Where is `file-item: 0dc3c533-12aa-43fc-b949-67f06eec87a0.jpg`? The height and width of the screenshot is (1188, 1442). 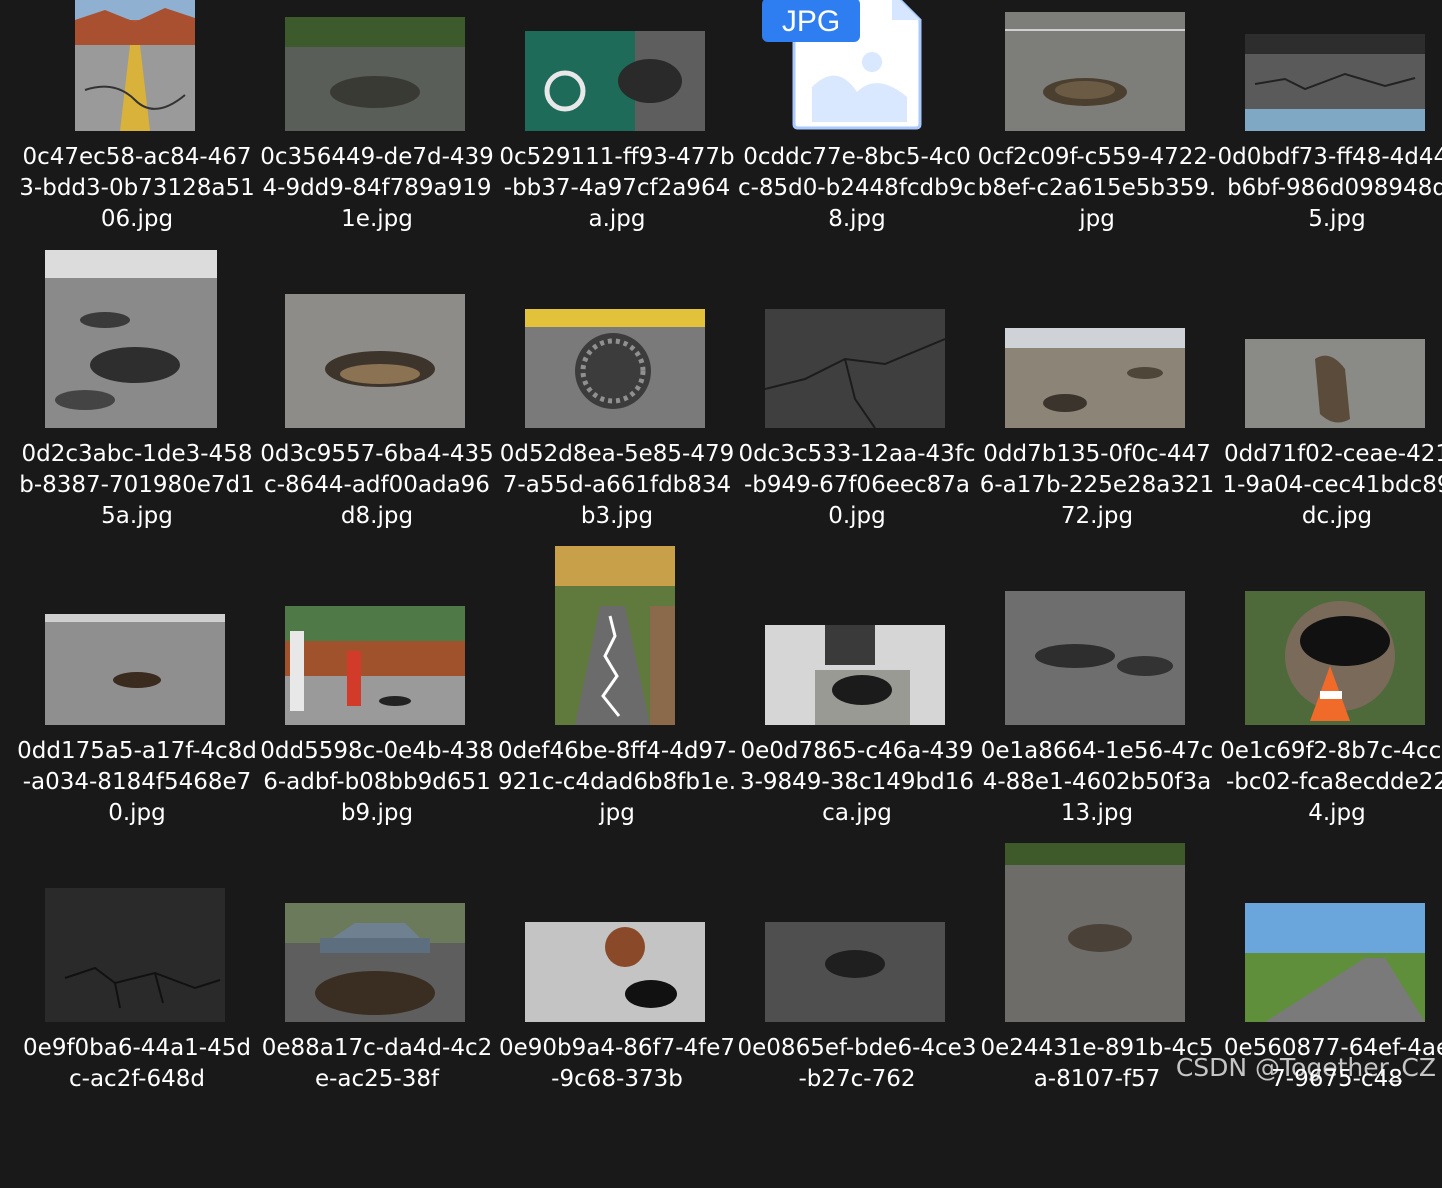 file-item: 0dc3c533-12aa-43fc-b949-67f06eec87a0.jpg is located at coordinates (857, 445).